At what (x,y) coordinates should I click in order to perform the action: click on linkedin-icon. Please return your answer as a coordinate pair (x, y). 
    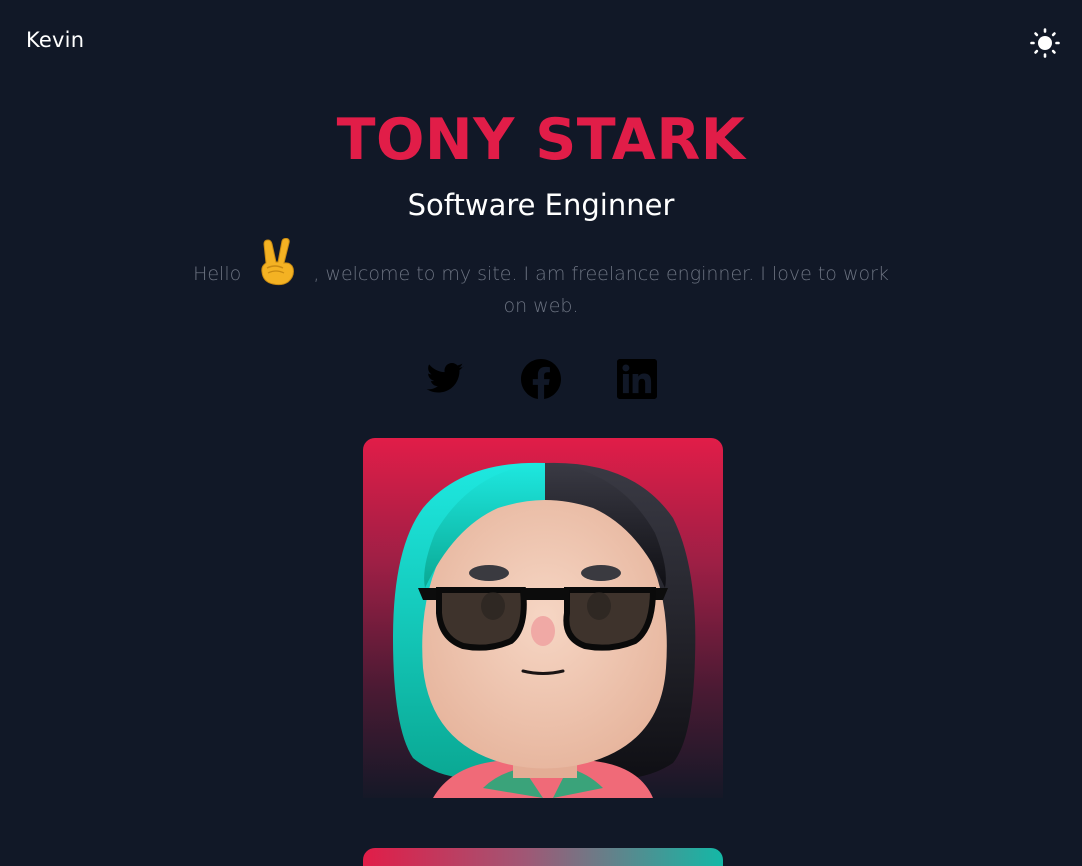
    Looking at the image, I should click on (637, 379).